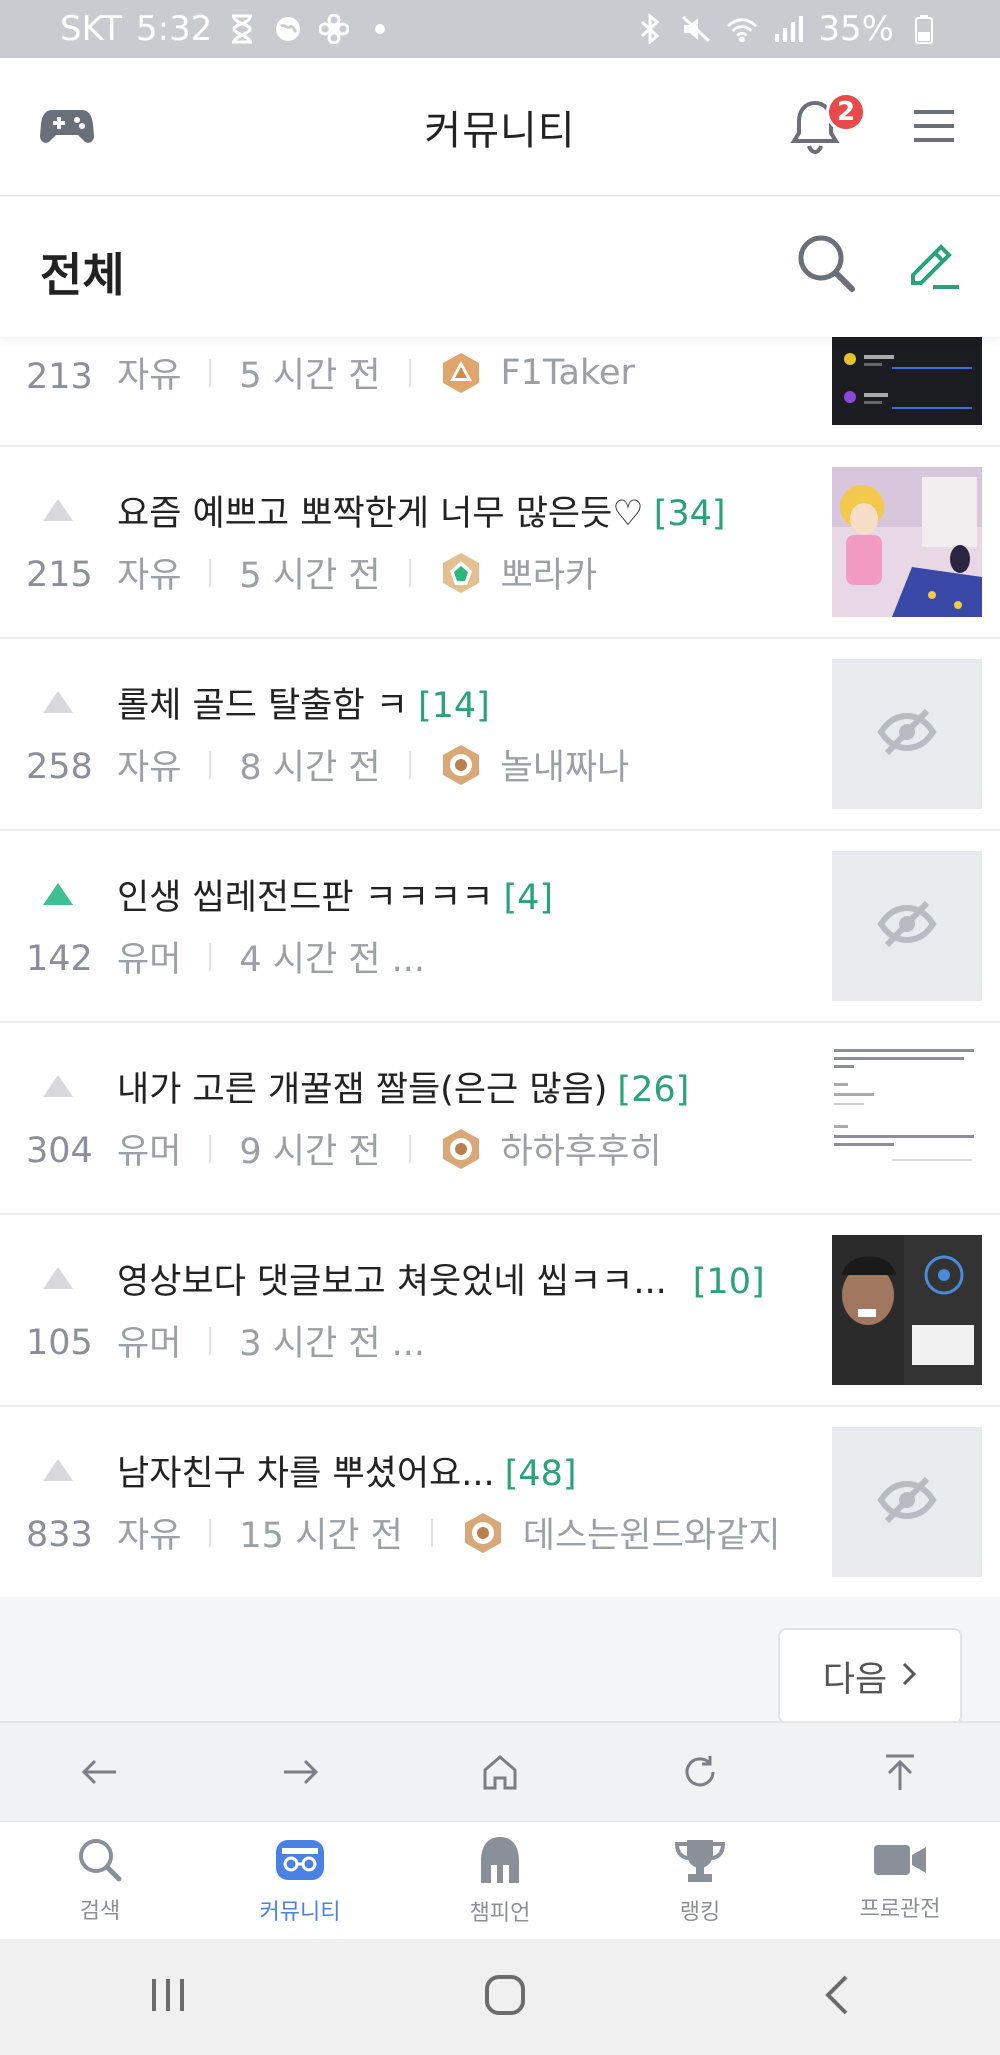 The width and height of the screenshot is (1000, 2055). I want to click on notification-badge: 2, so click(846, 112).